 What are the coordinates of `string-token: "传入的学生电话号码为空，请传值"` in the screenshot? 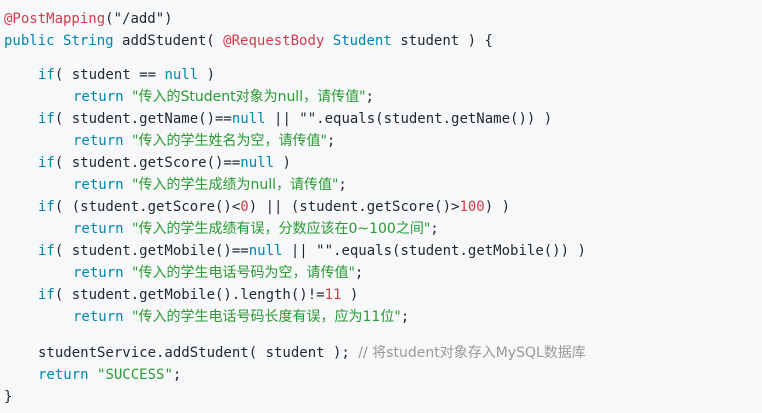 It's located at (243, 273).